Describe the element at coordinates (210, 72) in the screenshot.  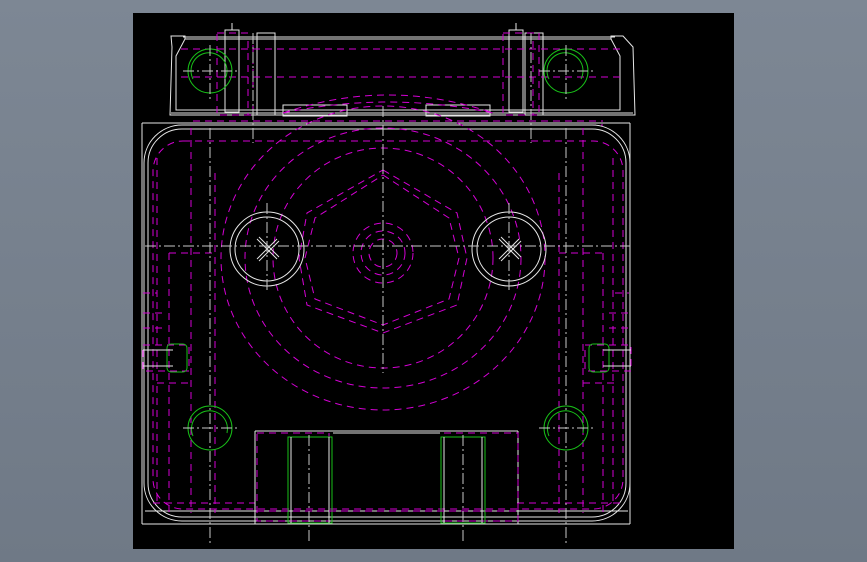
I see `threaded-hole-top-left` at that location.